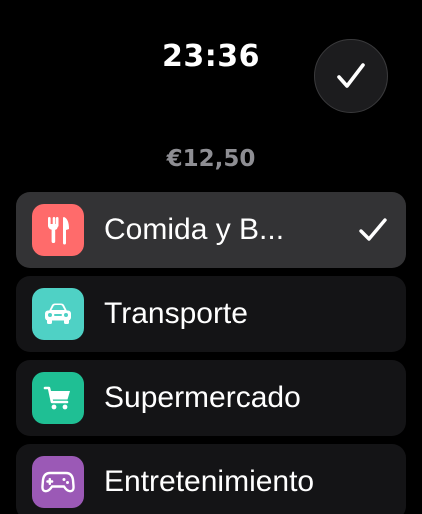  I want to click on shopping-cart-icon, so click(56, 398).